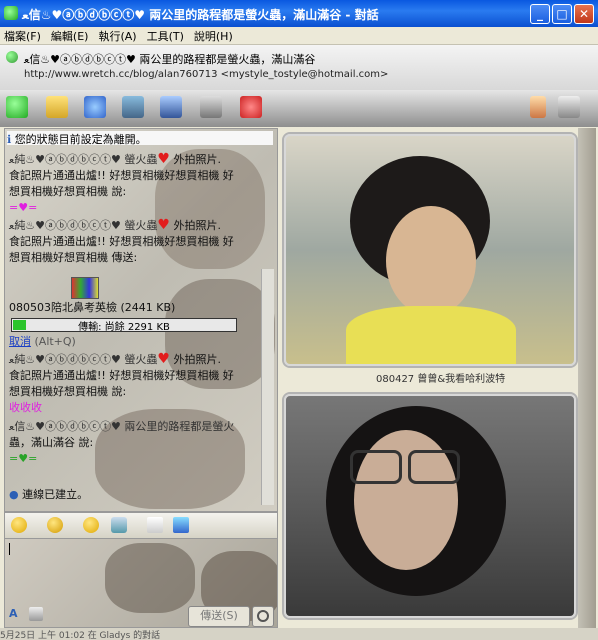 Image resolution: width=598 pixels, height=640 pixels. Describe the element at coordinates (214, 35) in the screenshot. I see `menu-help: 說明(H)` at that location.